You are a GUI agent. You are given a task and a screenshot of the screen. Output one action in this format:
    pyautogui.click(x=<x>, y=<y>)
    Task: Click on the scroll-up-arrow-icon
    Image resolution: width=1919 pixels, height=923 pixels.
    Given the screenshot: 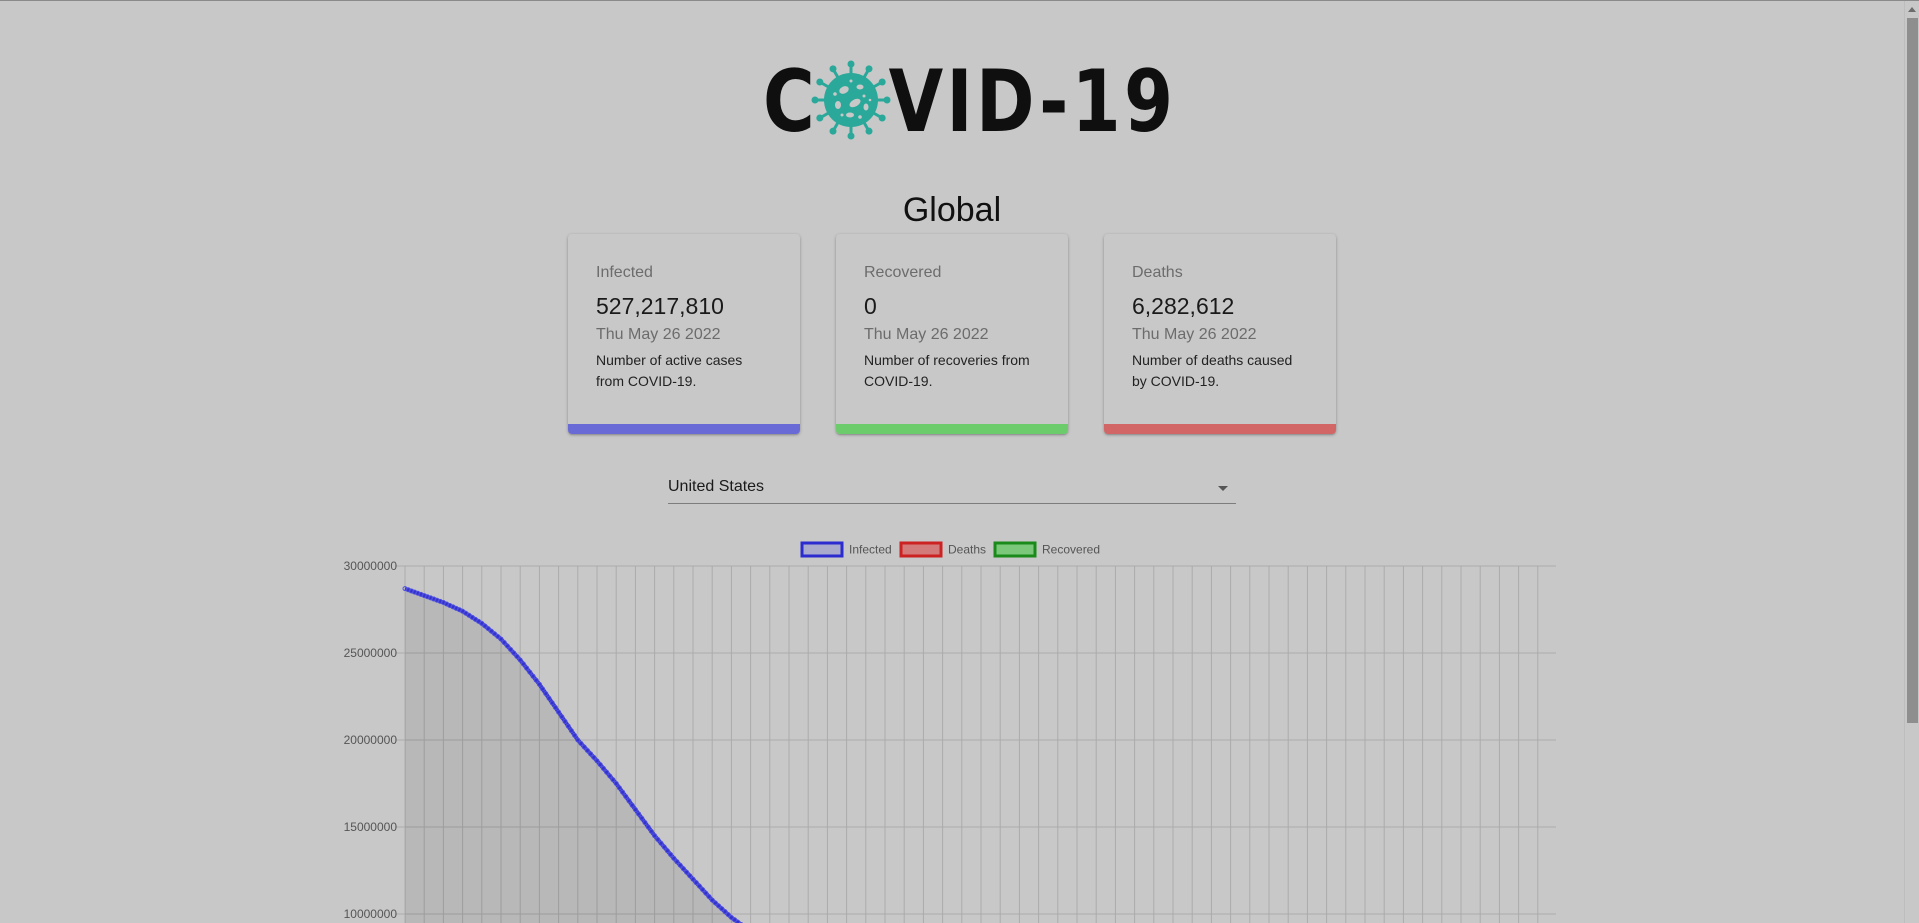 What is the action you would take?
    pyautogui.click(x=1912, y=9)
    